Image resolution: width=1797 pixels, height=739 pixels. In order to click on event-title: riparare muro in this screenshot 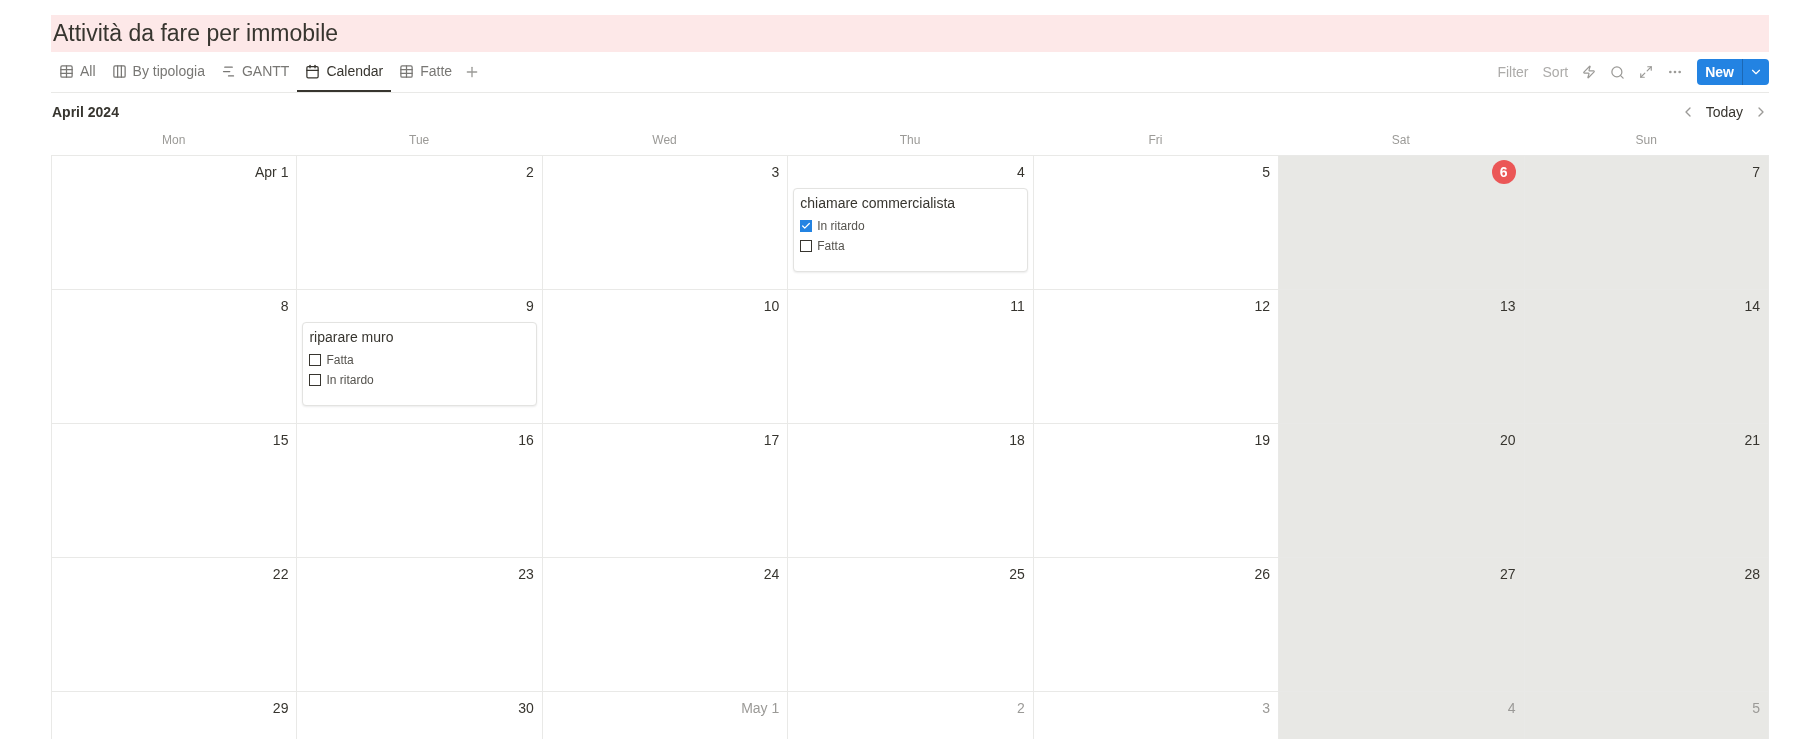, I will do `click(352, 337)`.